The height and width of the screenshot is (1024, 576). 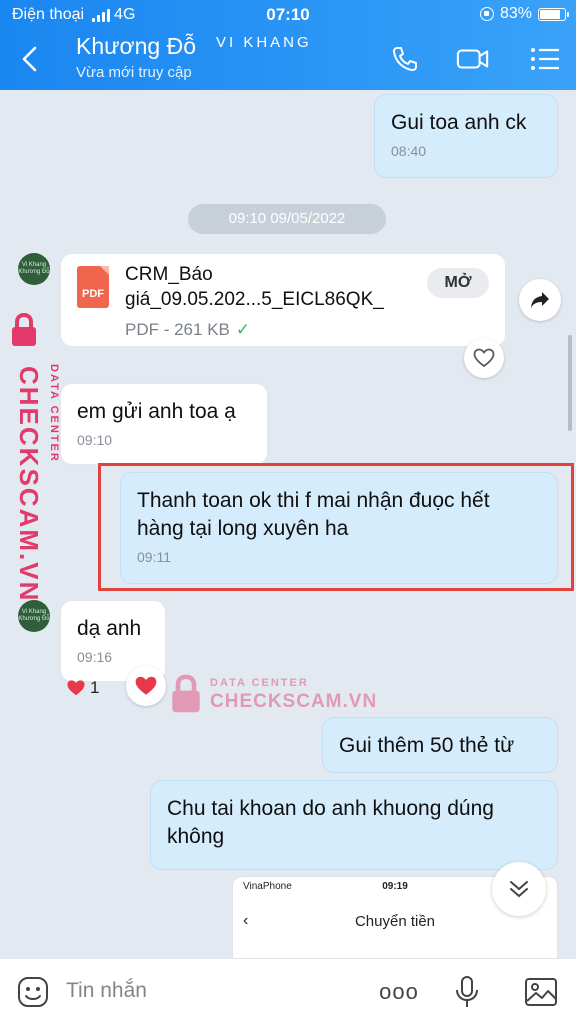 What do you see at coordinates (409, 151) in the screenshot?
I see `message-time: 08:40` at bounding box center [409, 151].